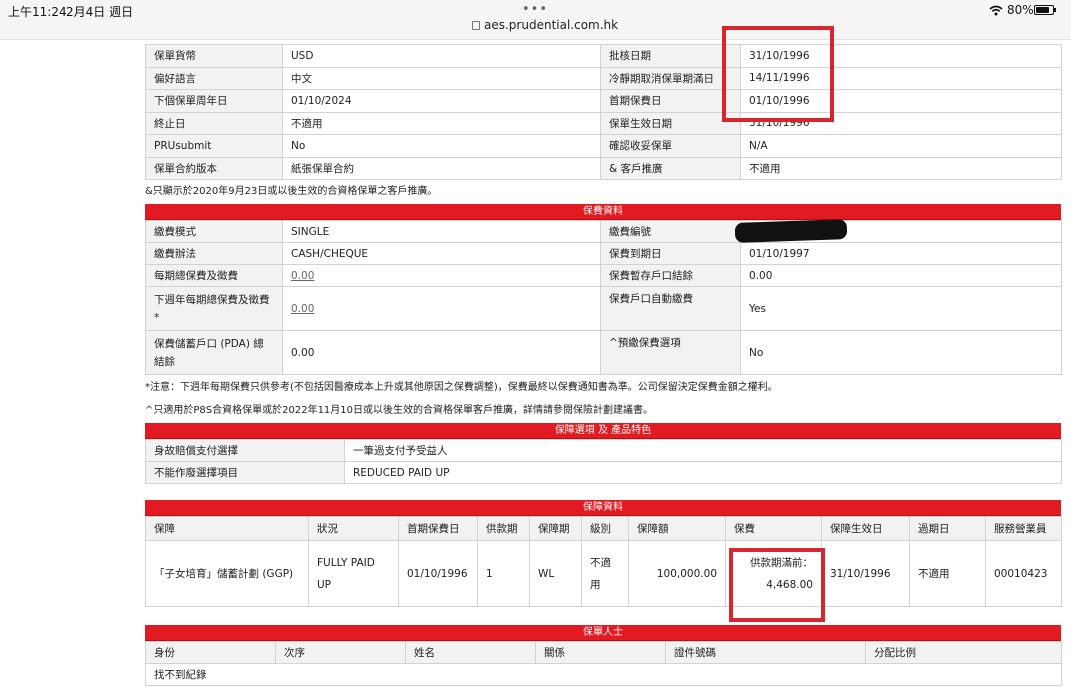 The image size is (1071, 694). I want to click on clock: 上午11:24, so click(37, 12).